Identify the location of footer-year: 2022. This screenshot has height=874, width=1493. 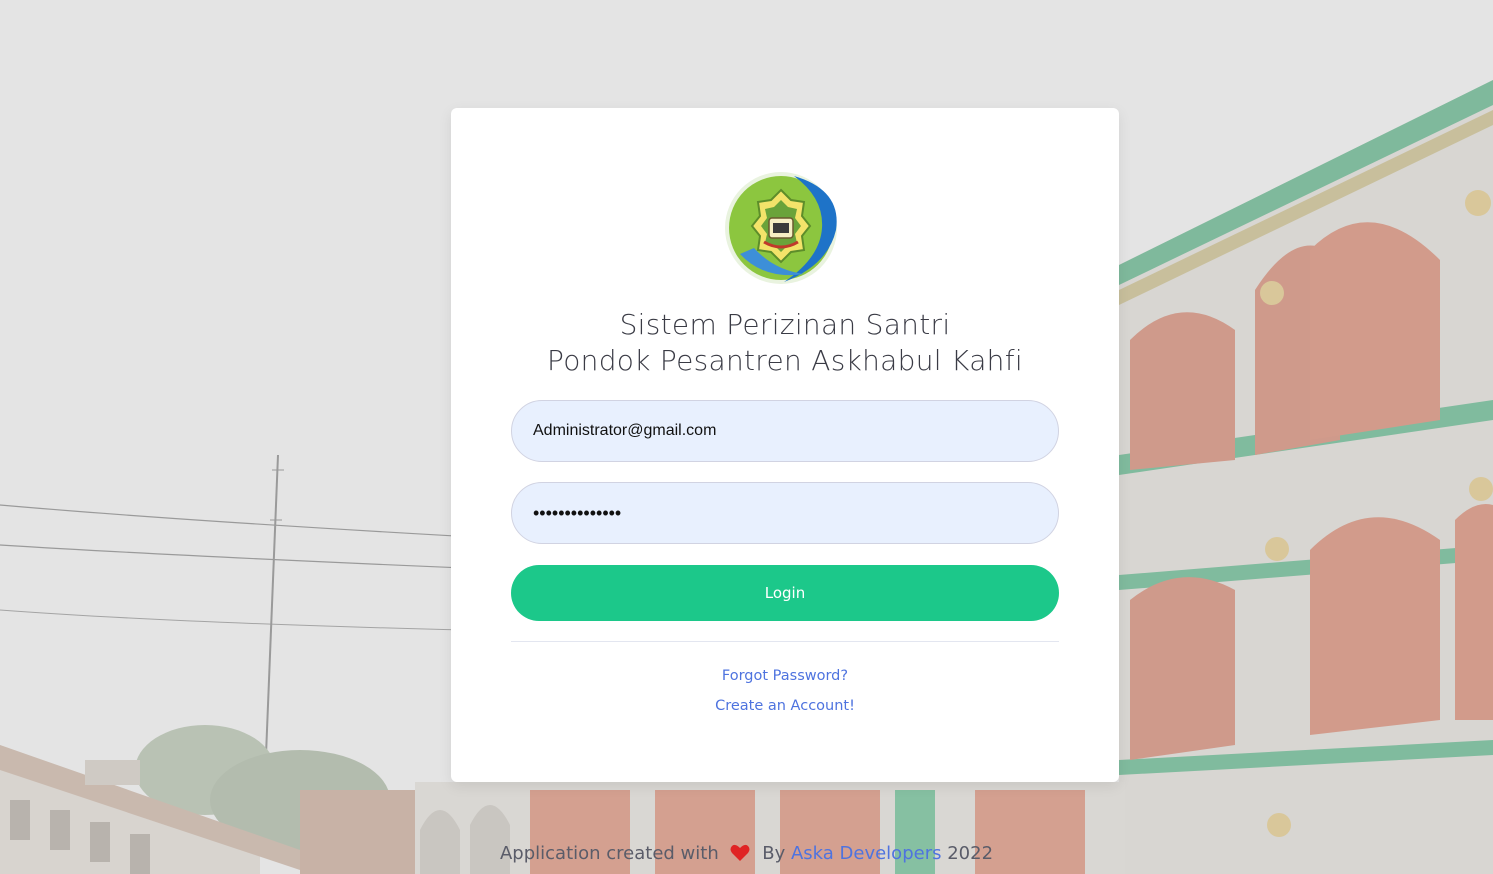
(970, 853).